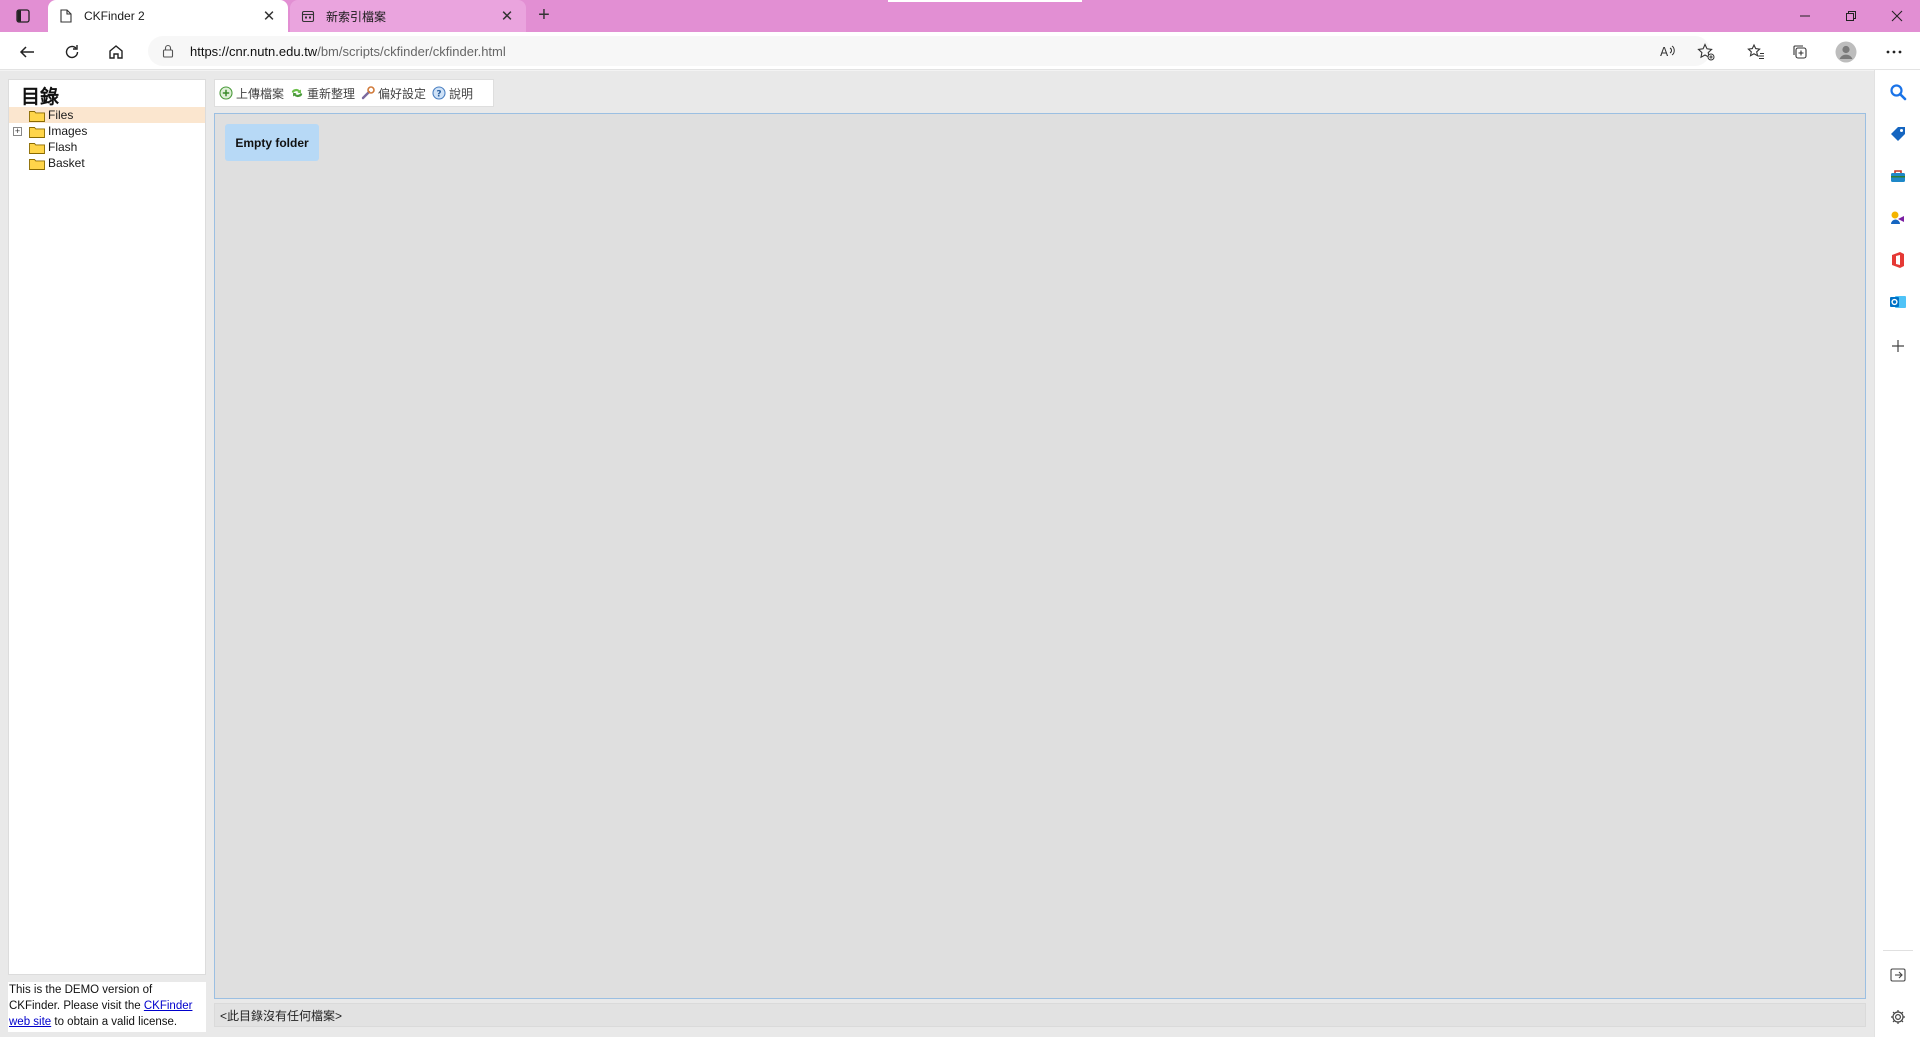  I want to click on new-tab-button: +, so click(544, 16).